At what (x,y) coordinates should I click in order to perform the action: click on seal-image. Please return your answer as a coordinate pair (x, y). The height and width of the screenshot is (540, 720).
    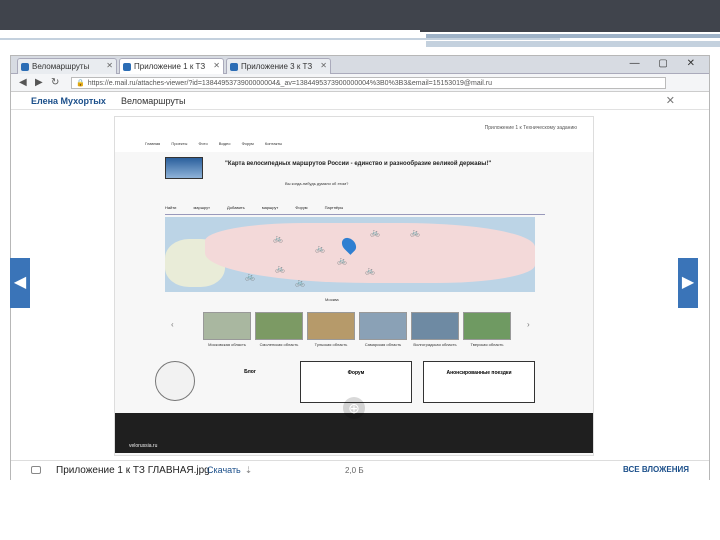
    Looking at the image, I should click on (175, 381).